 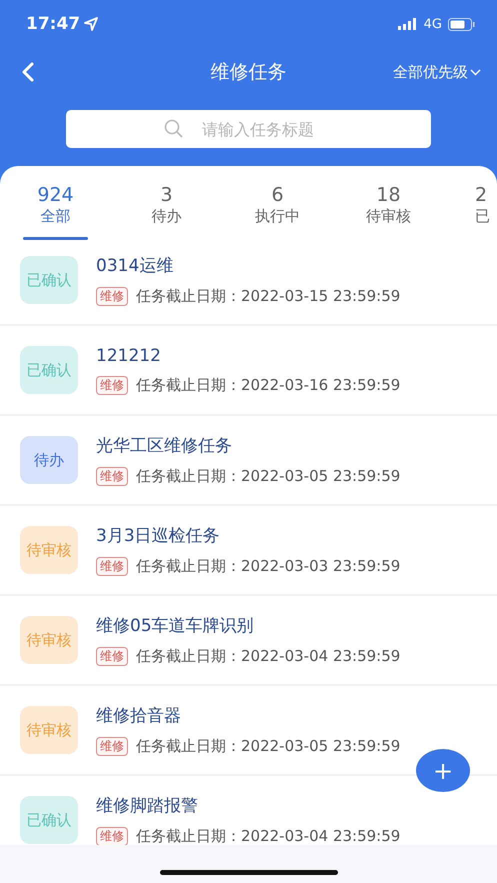 I want to click on task-title: 121212, so click(x=248, y=356).